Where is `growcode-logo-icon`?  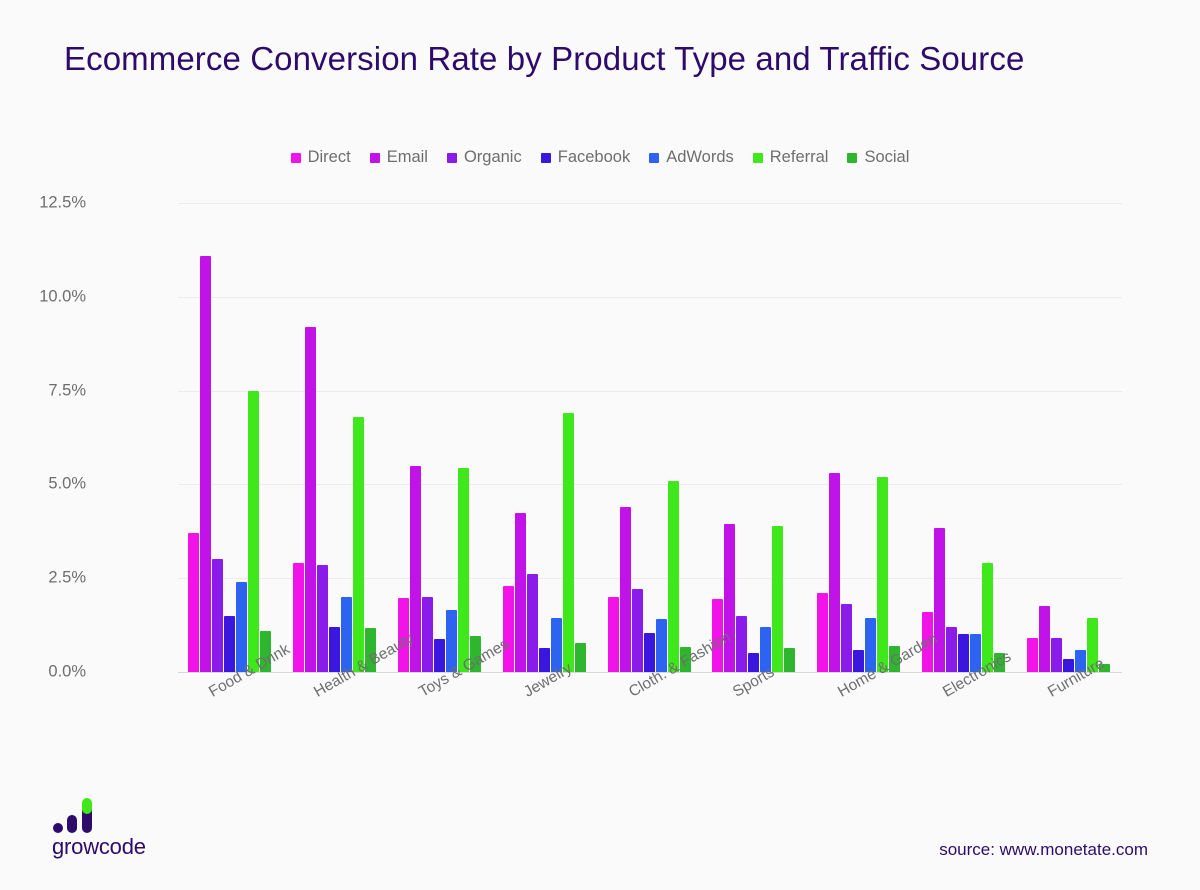
growcode-logo-icon is located at coordinates (72, 815).